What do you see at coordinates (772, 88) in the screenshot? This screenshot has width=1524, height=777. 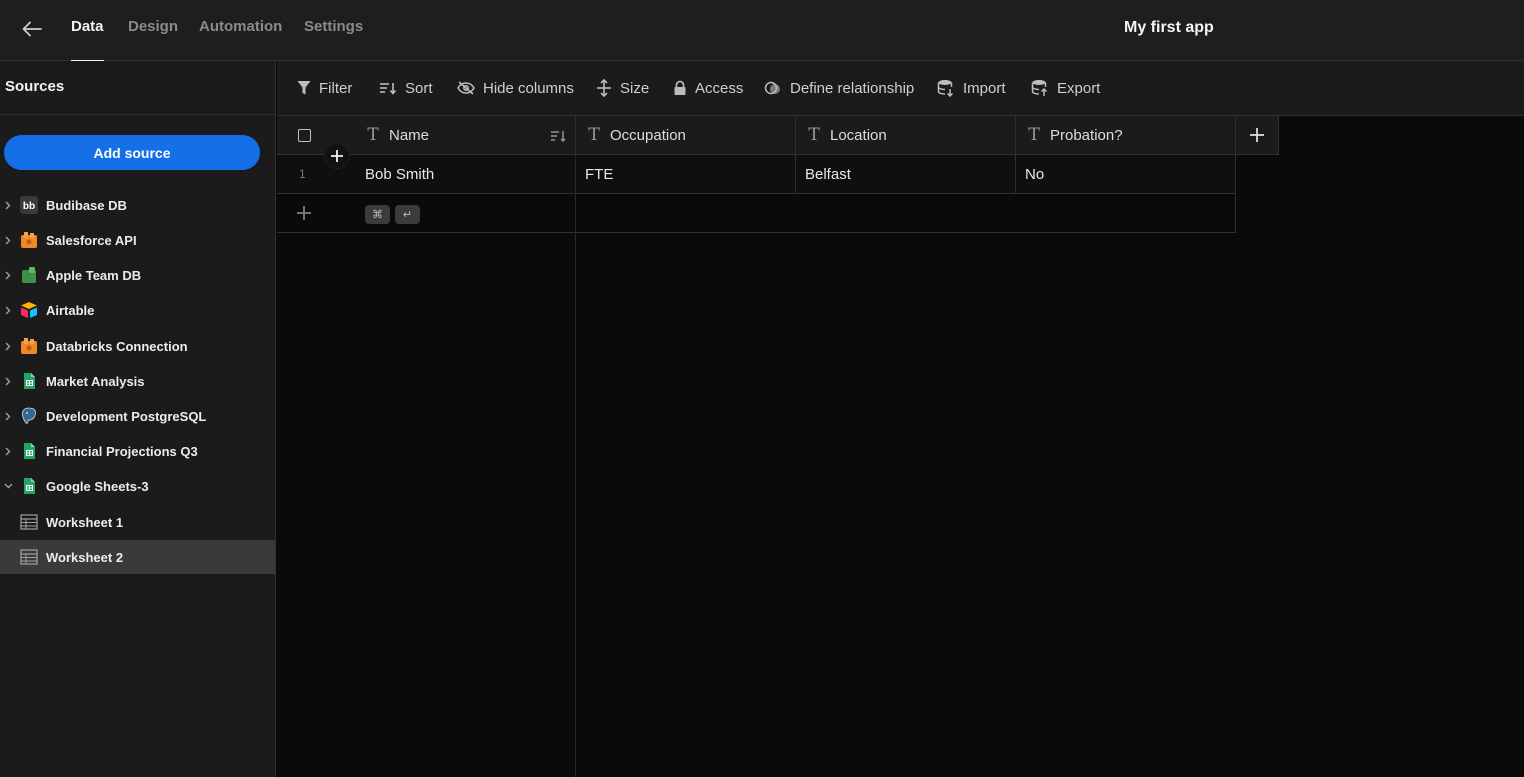 I see `relationship-icon` at bounding box center [772, 88].